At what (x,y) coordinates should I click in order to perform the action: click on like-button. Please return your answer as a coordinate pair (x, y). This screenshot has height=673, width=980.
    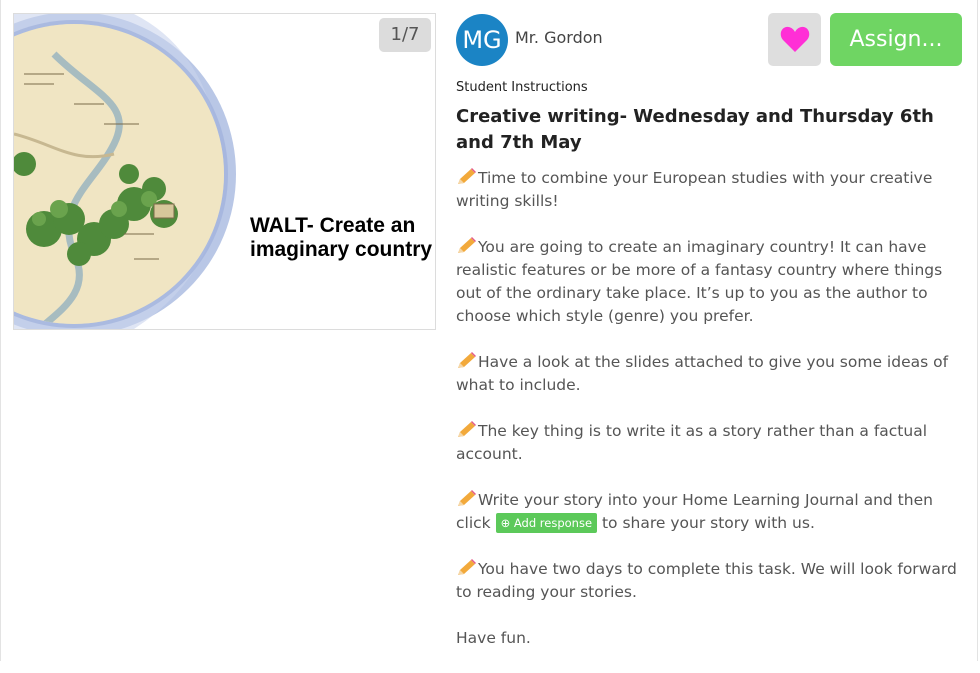
    Looking at the image, I should click on (794, 39).